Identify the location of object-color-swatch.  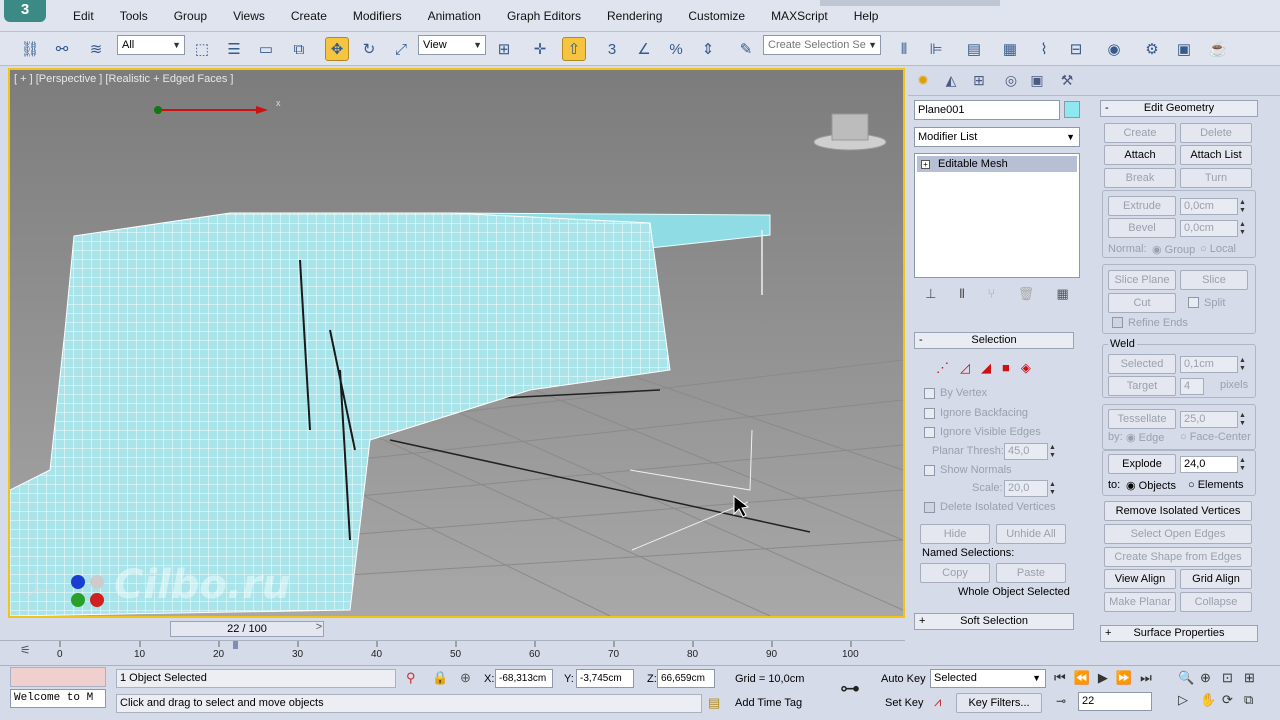
(1072, 109).